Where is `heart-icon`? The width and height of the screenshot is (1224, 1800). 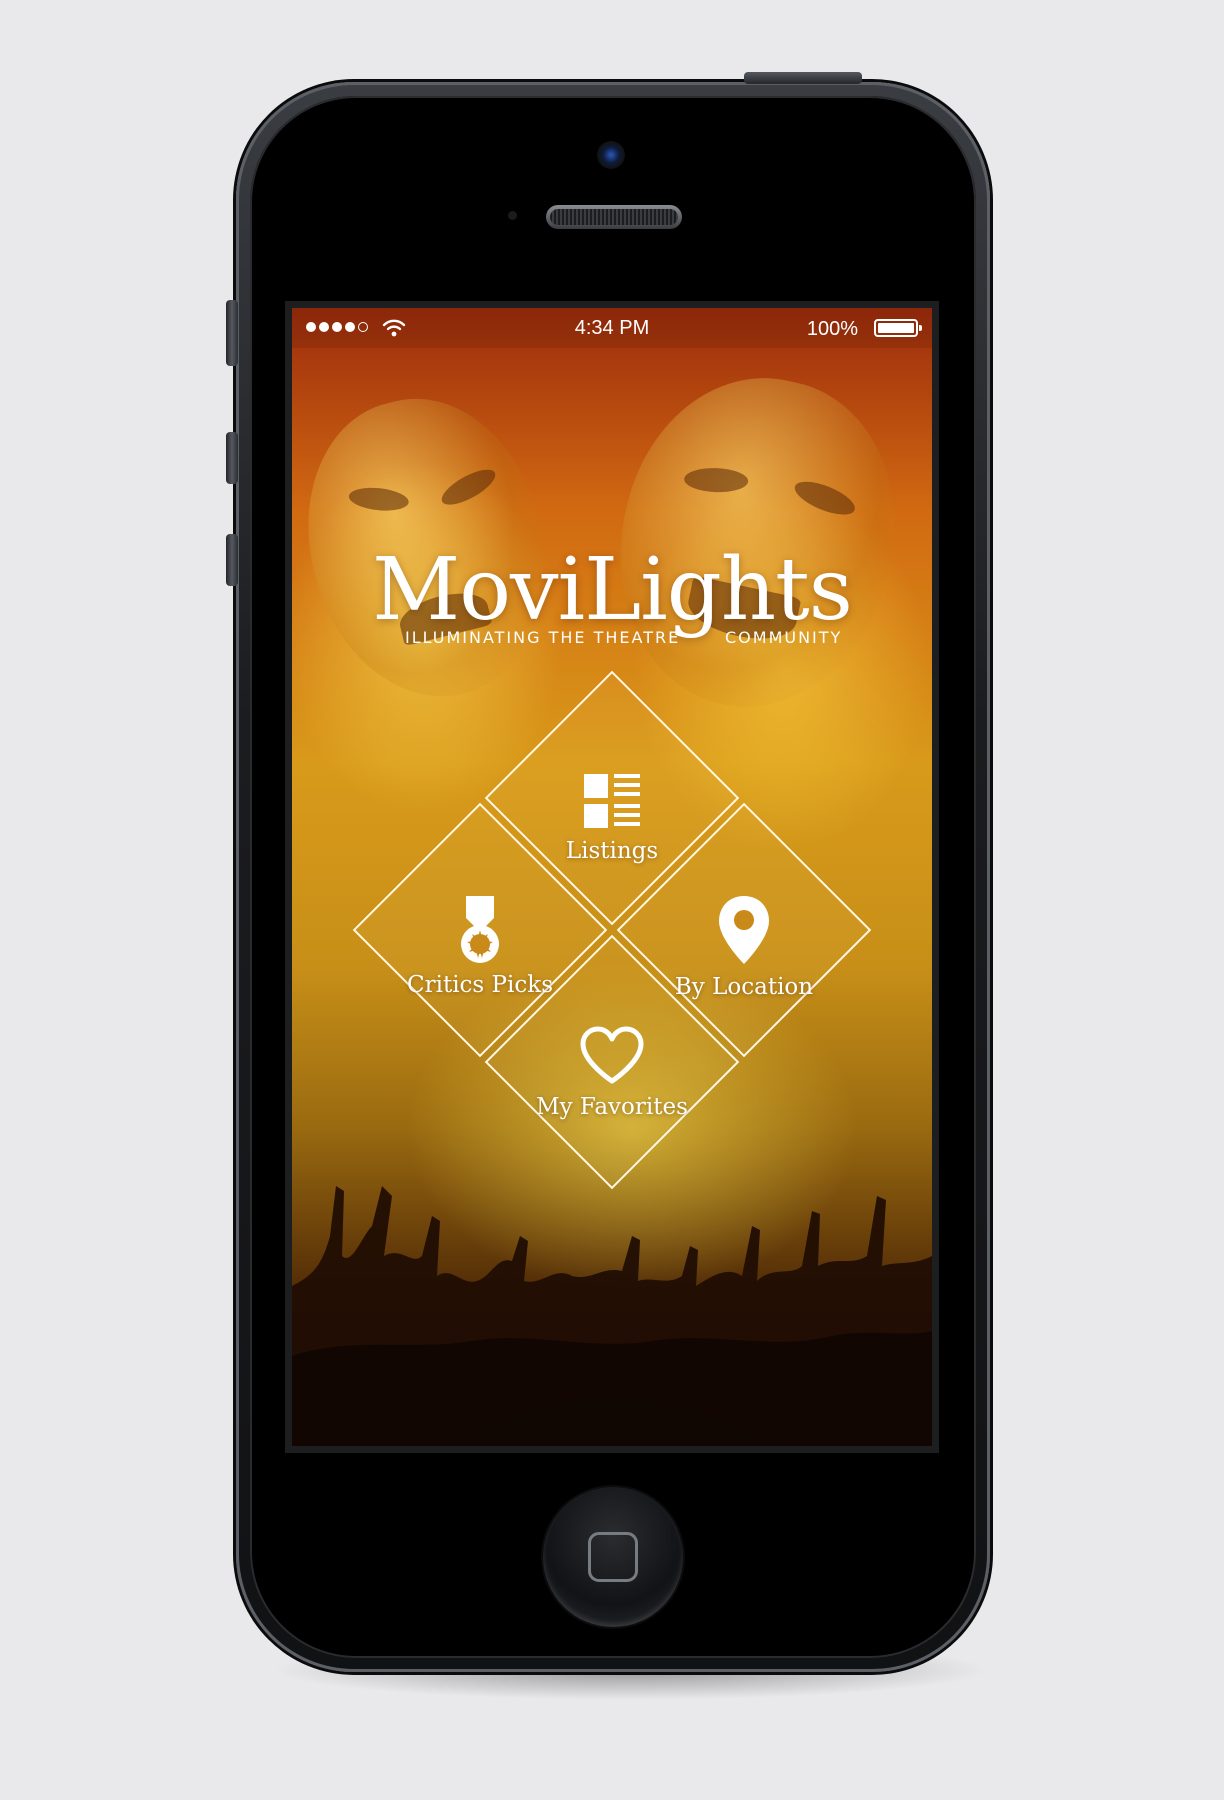 heart-icon is located at coordinates (612, 1055).